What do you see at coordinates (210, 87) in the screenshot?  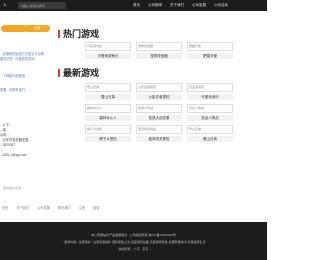 I see `game-thumbnail: 可爱消消乐` at bounding box center [210, 87].